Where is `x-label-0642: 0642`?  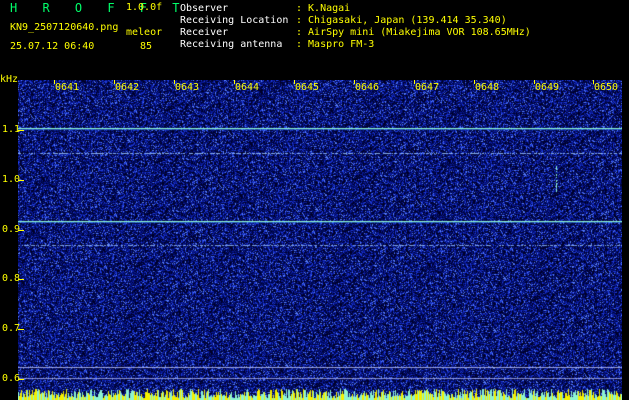 x-label-0642: 0642 is located at coordinates (127, 87).